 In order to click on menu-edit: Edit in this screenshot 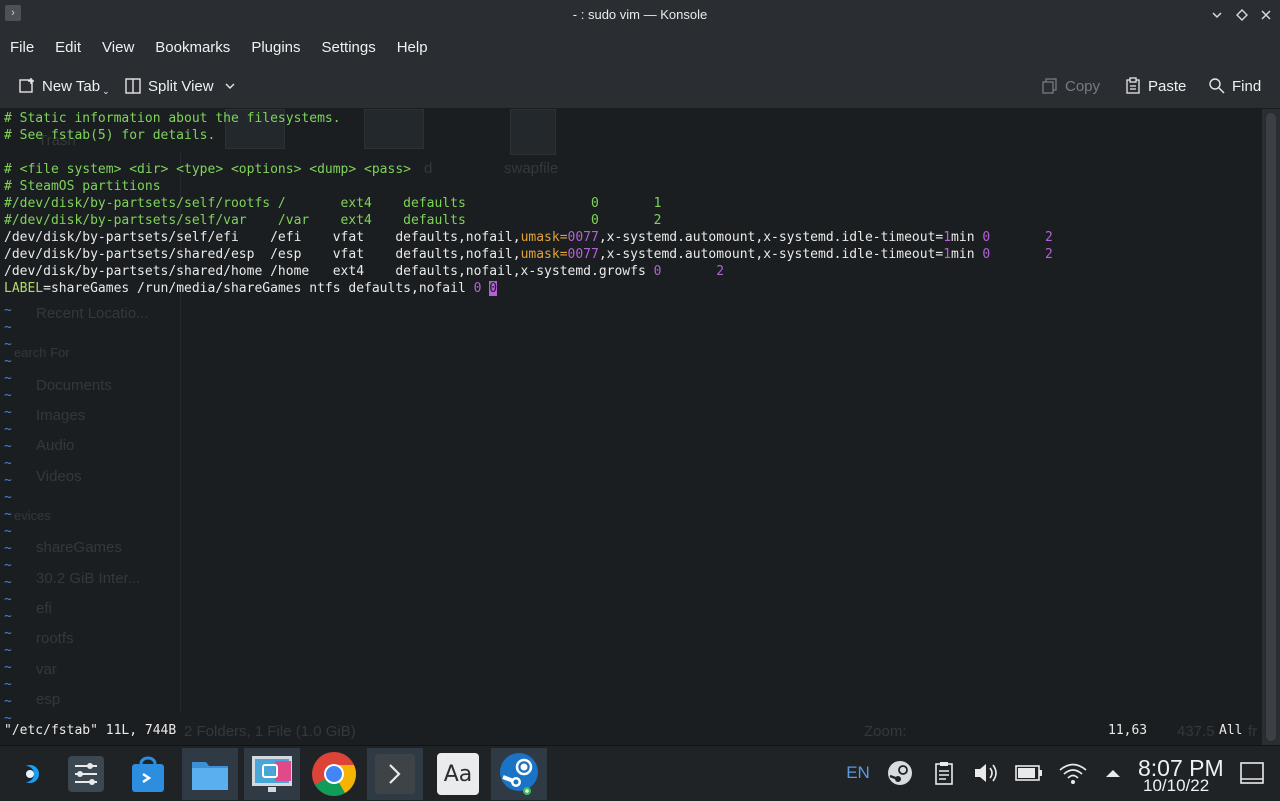, I will do `click(68, 47)`.